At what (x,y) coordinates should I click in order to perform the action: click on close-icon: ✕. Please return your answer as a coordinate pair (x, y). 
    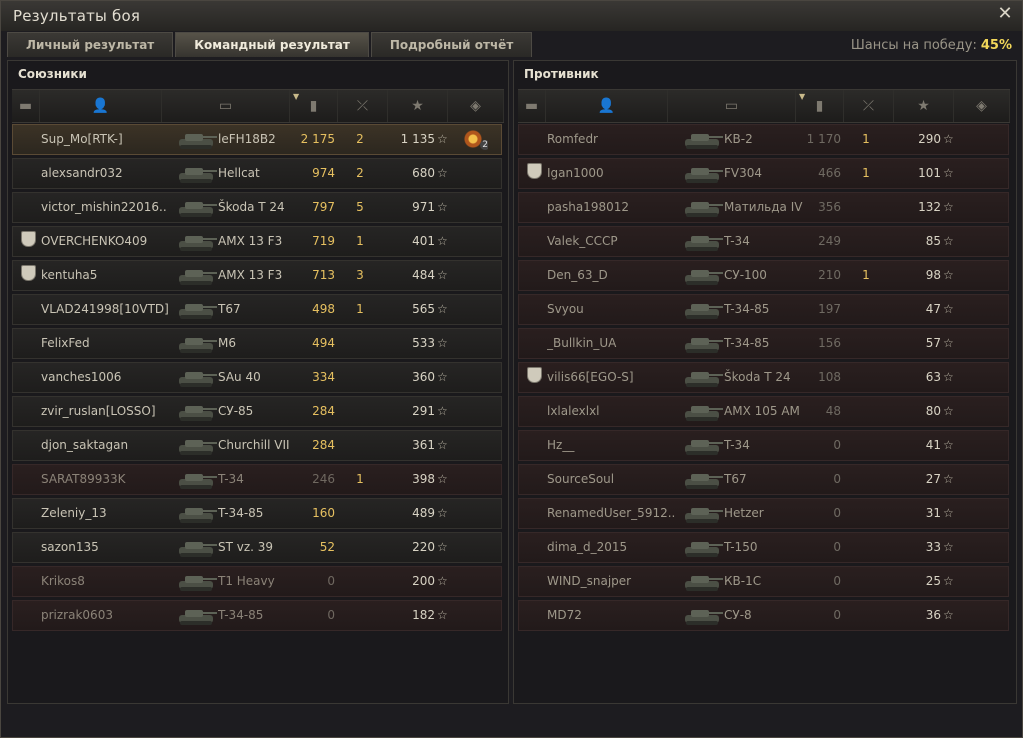
    Looking at the image, I should click on (1005, 14).